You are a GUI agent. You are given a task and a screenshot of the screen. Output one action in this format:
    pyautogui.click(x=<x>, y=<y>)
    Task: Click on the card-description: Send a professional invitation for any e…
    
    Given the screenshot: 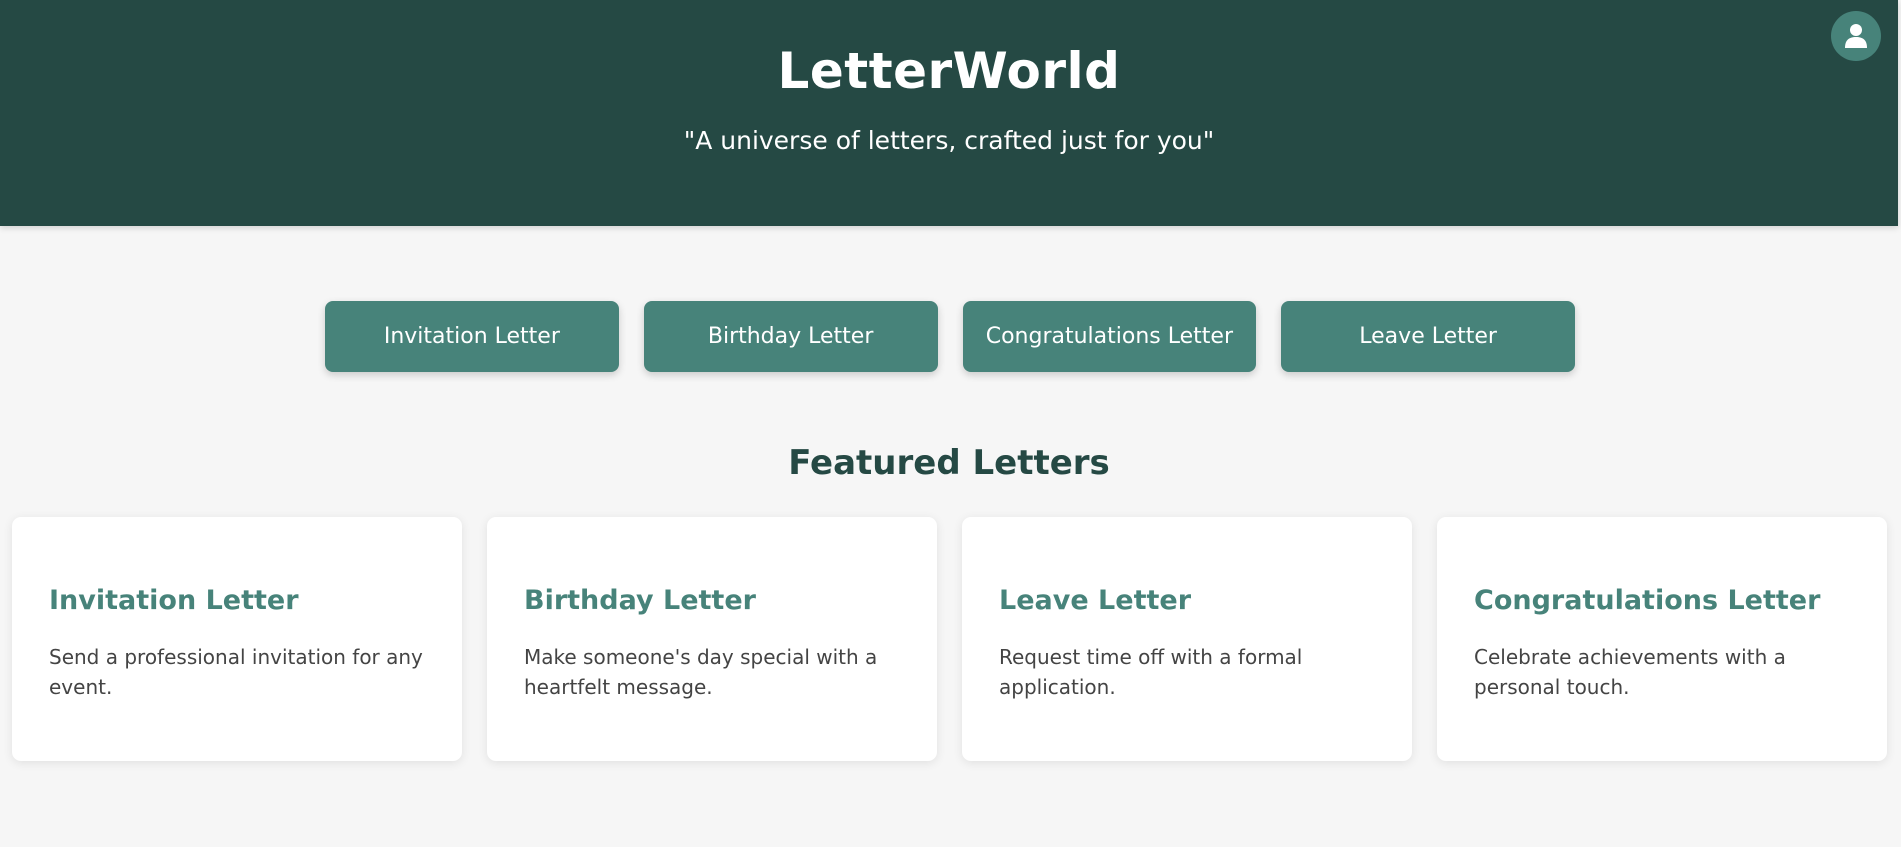 What is the action you would take?
    pyautogui.click(x=236, y=672)
    